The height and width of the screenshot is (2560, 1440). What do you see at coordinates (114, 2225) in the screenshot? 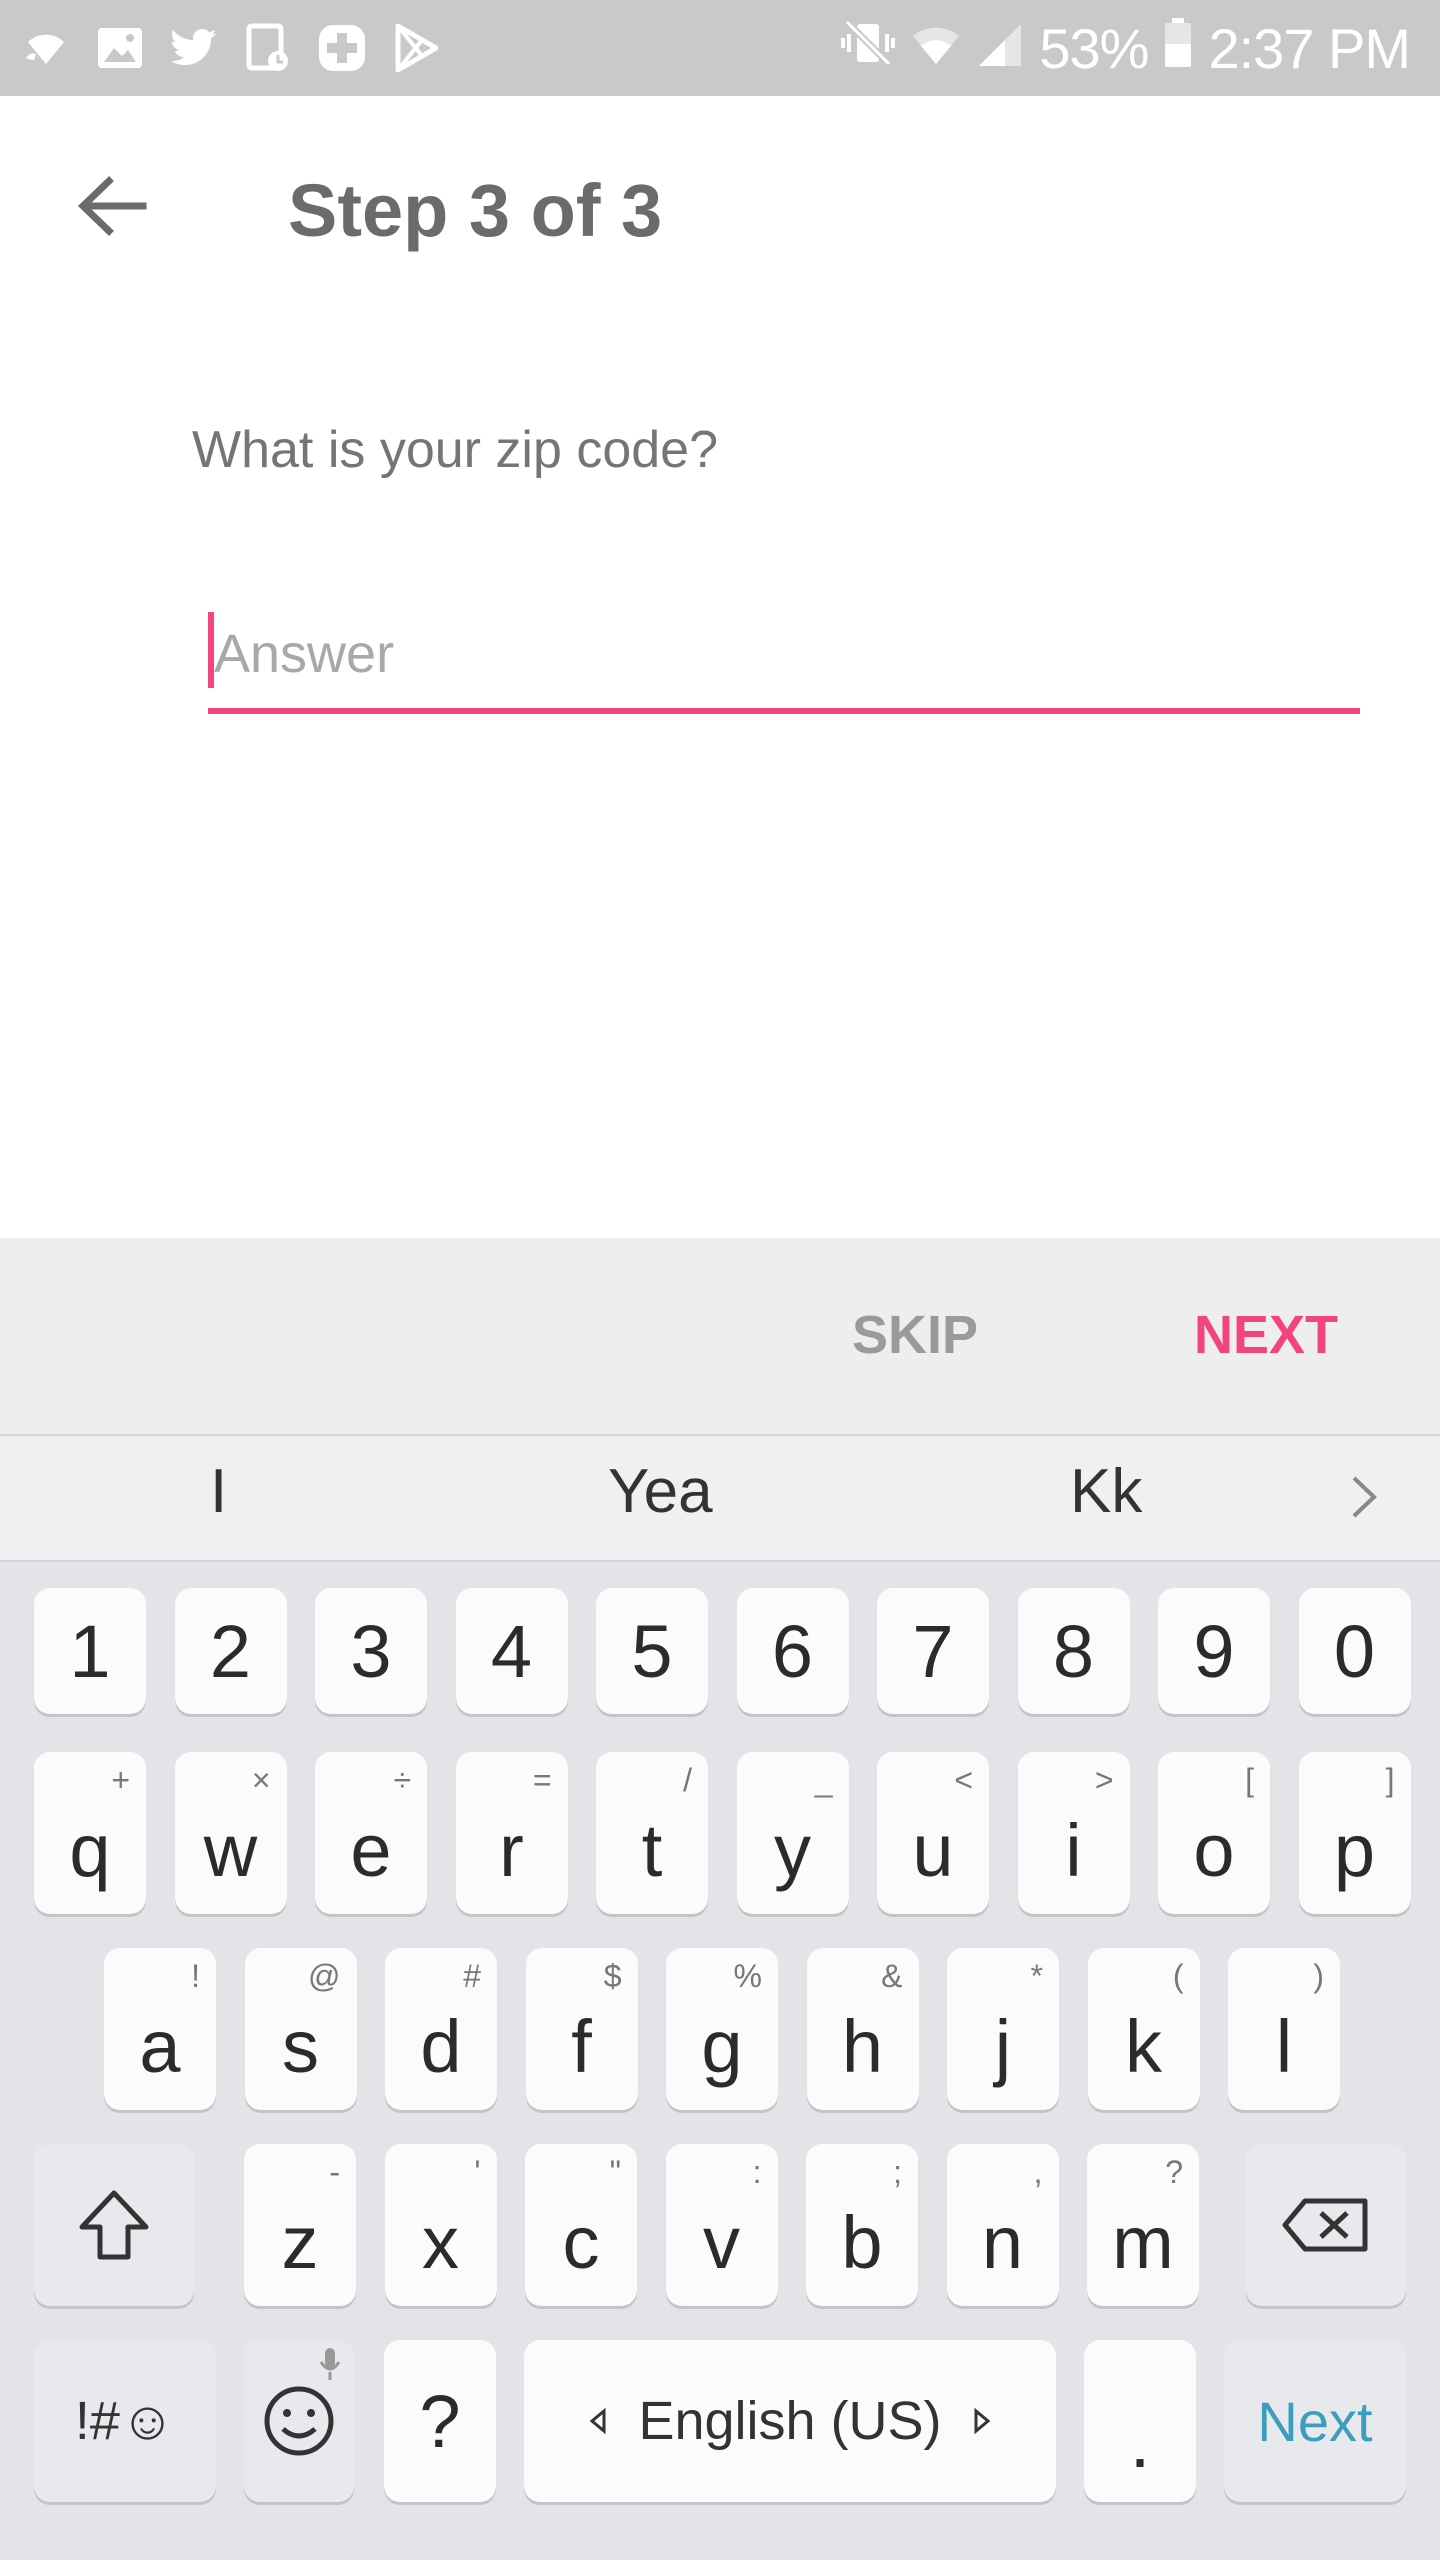
I see `shift-key` at bounding box center [114, 2225].